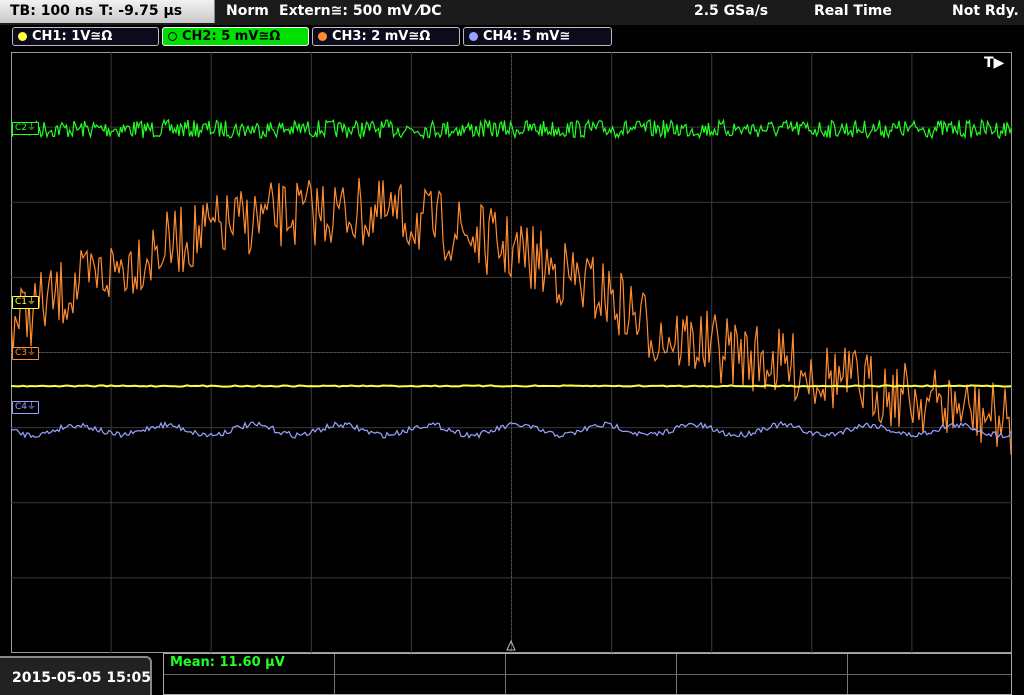 The image size is (1024, 695). I want to click on channel-marker-c3: C3⏚, so click(26, 353).